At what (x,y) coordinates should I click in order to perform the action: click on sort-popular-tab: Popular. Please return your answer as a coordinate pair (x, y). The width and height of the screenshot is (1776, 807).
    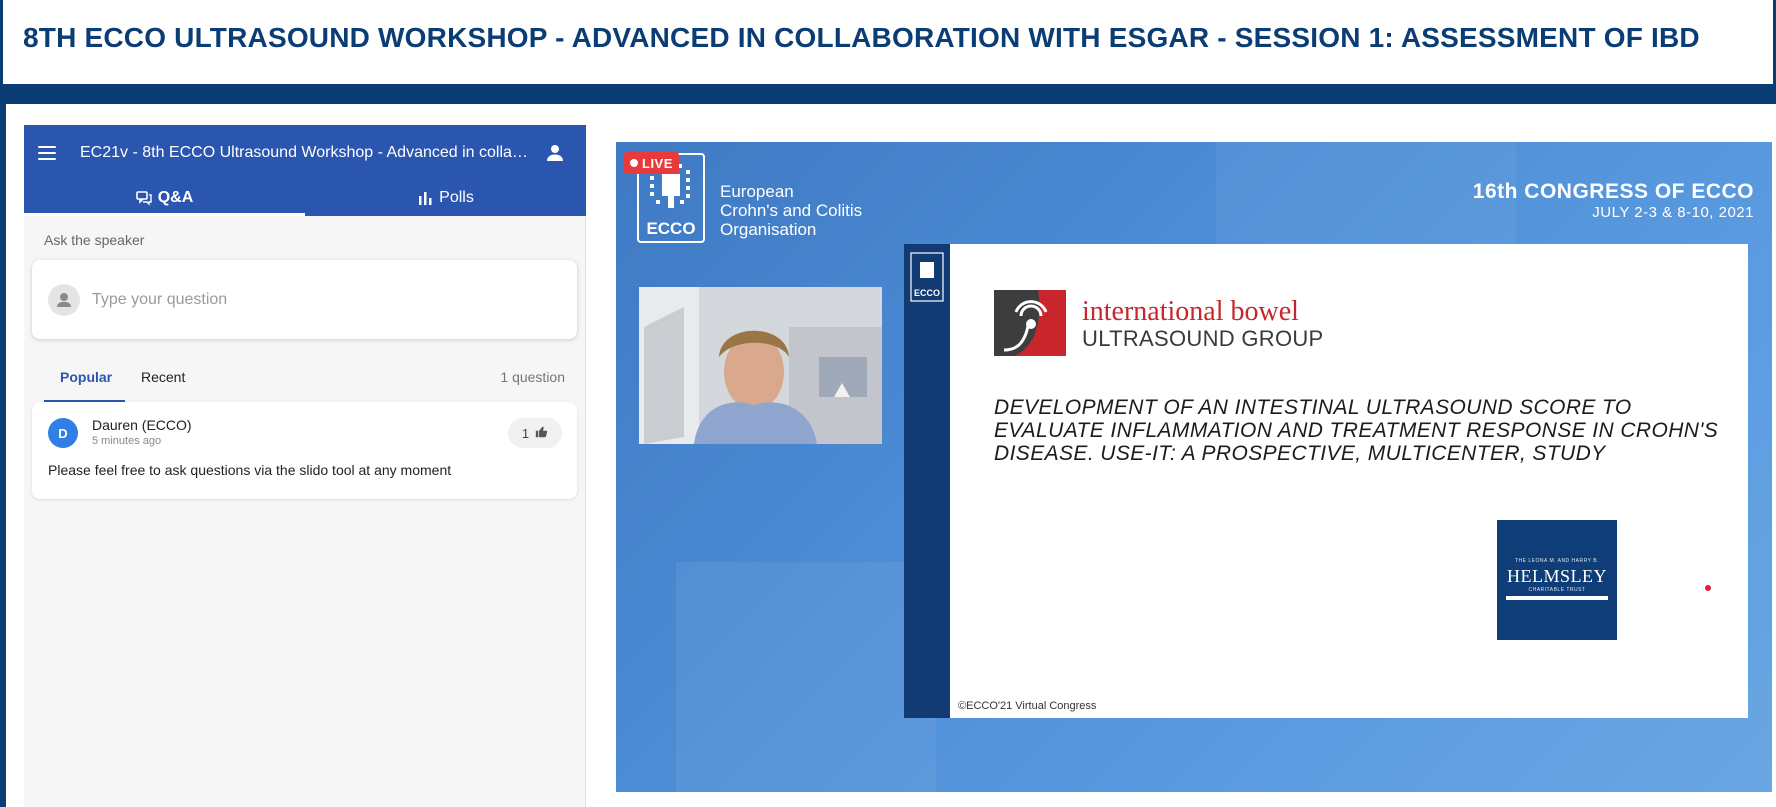
    Looking at the image, I should click on (84, 385).